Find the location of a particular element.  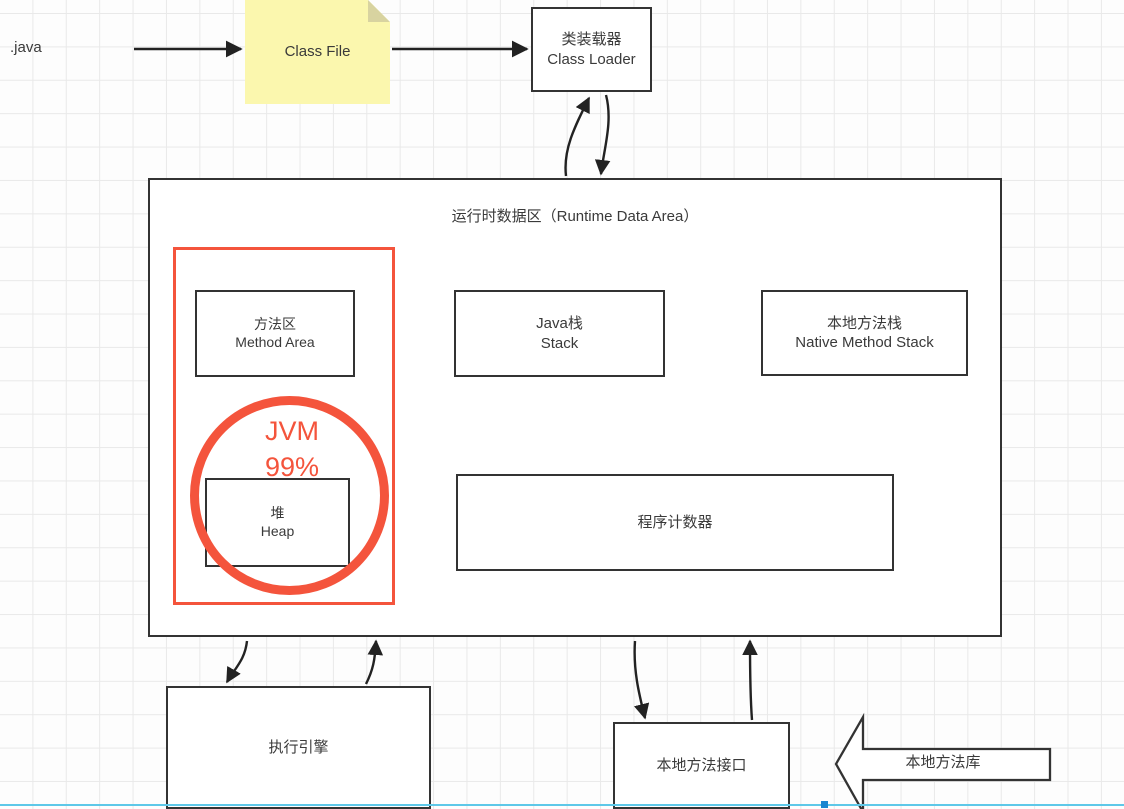

java-source-text: .java is located at coordinates (26, 48).